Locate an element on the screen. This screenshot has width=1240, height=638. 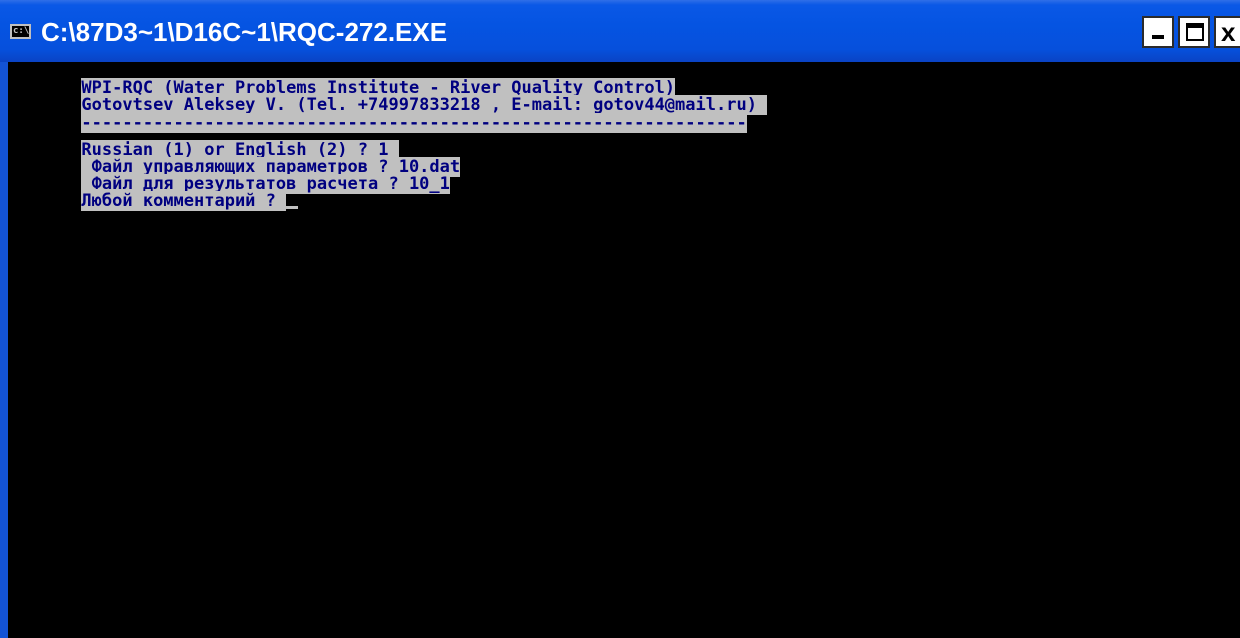
close-button: x is located at coordinates (1227, 32).